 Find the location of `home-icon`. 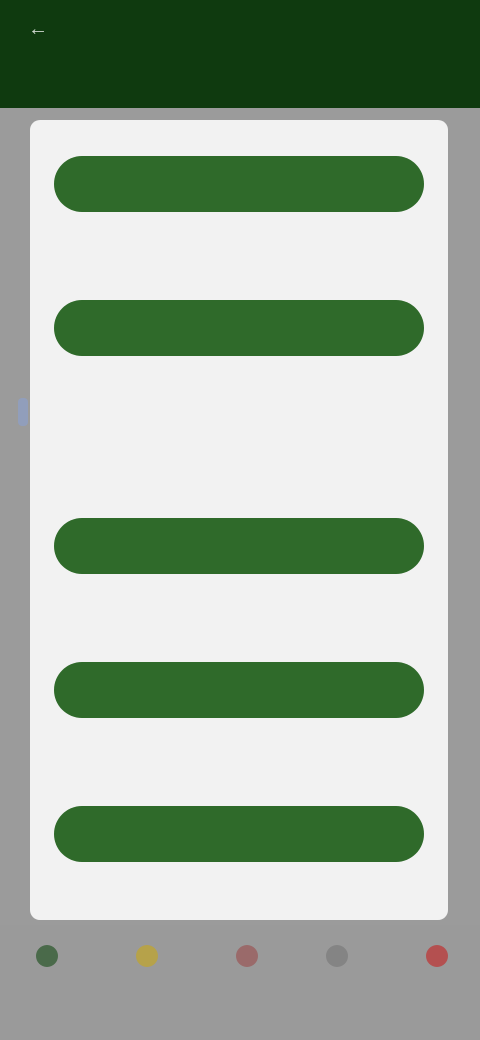

home-icon is located at coordinates (47, 956).